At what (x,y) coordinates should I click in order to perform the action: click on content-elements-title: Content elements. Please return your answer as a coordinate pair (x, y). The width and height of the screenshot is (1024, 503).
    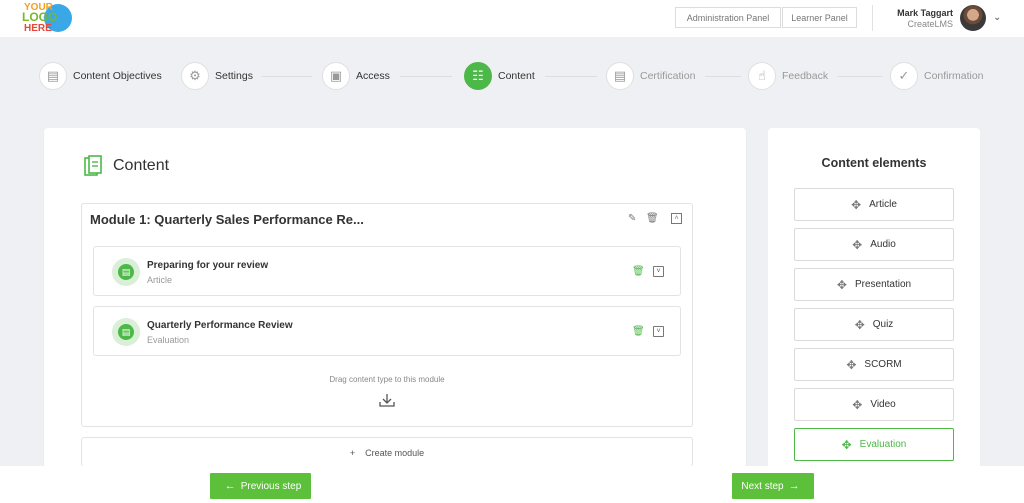
    Looking at the image, I should click on (874, 163).